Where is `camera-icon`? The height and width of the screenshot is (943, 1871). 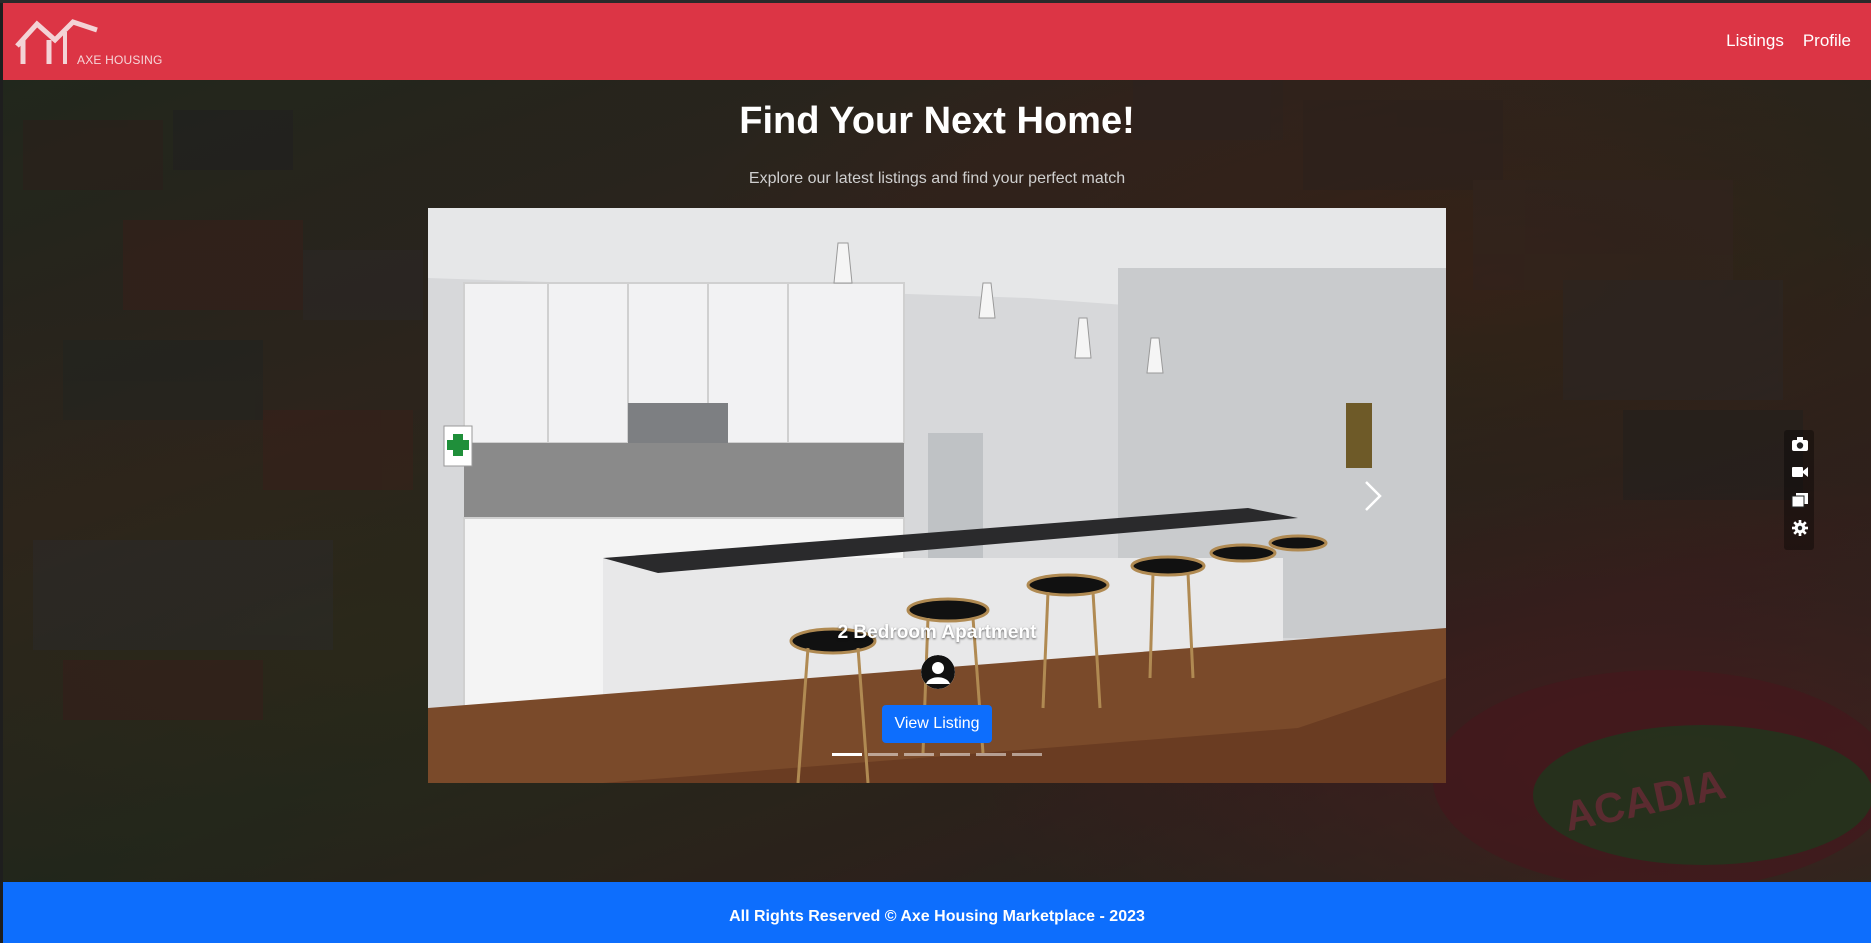 camera-icon is located at coordinates (1800, 444).